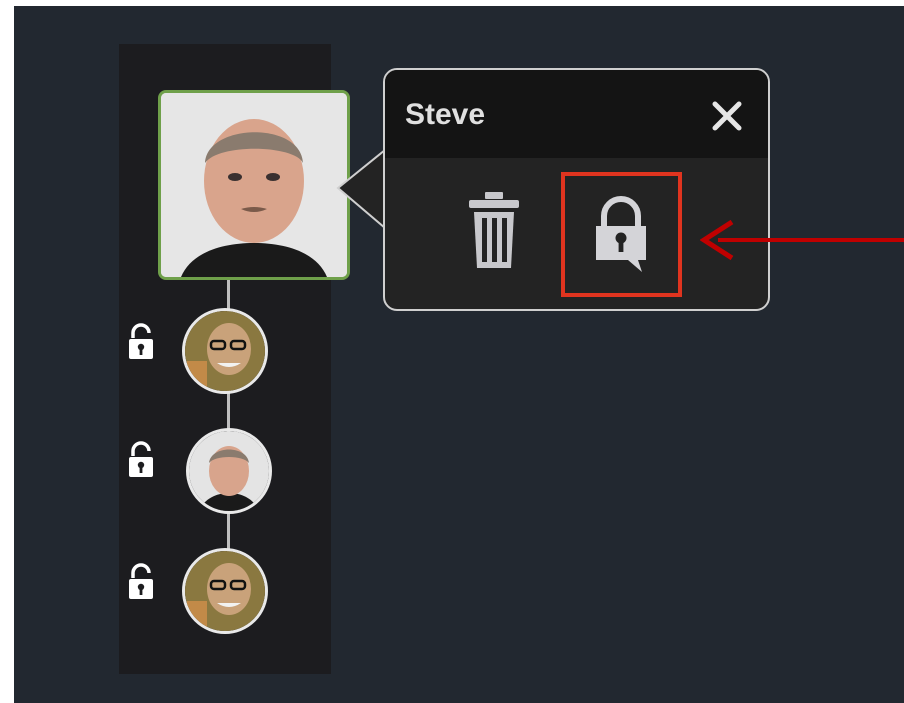  I want to click on close-icon, so click(727, 116).